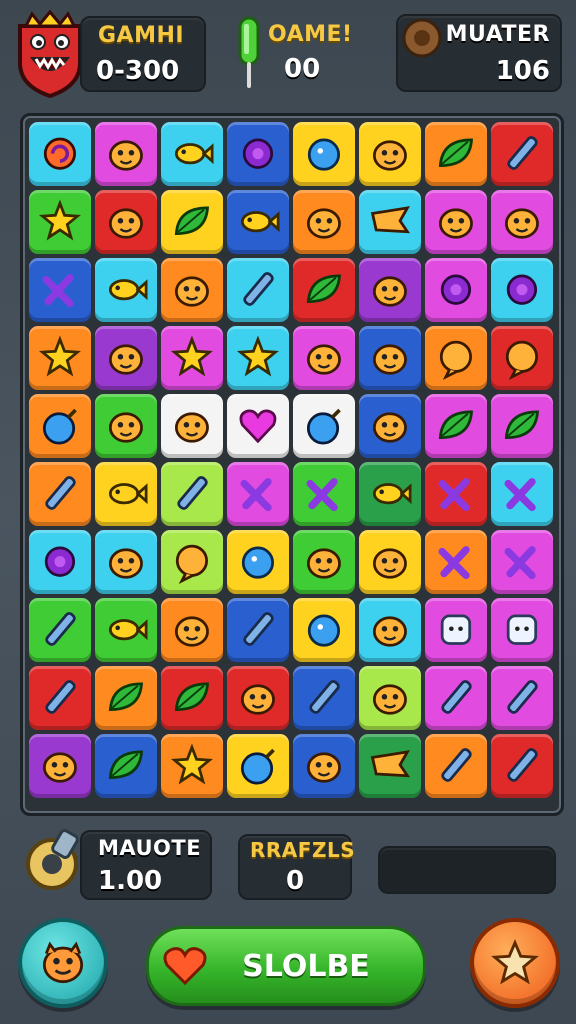 This screenshot has height=1024, width=576. What do you see at coordinates (515, 963) in the screenshot?
I see `star-button` at bounding box center [515, 963].